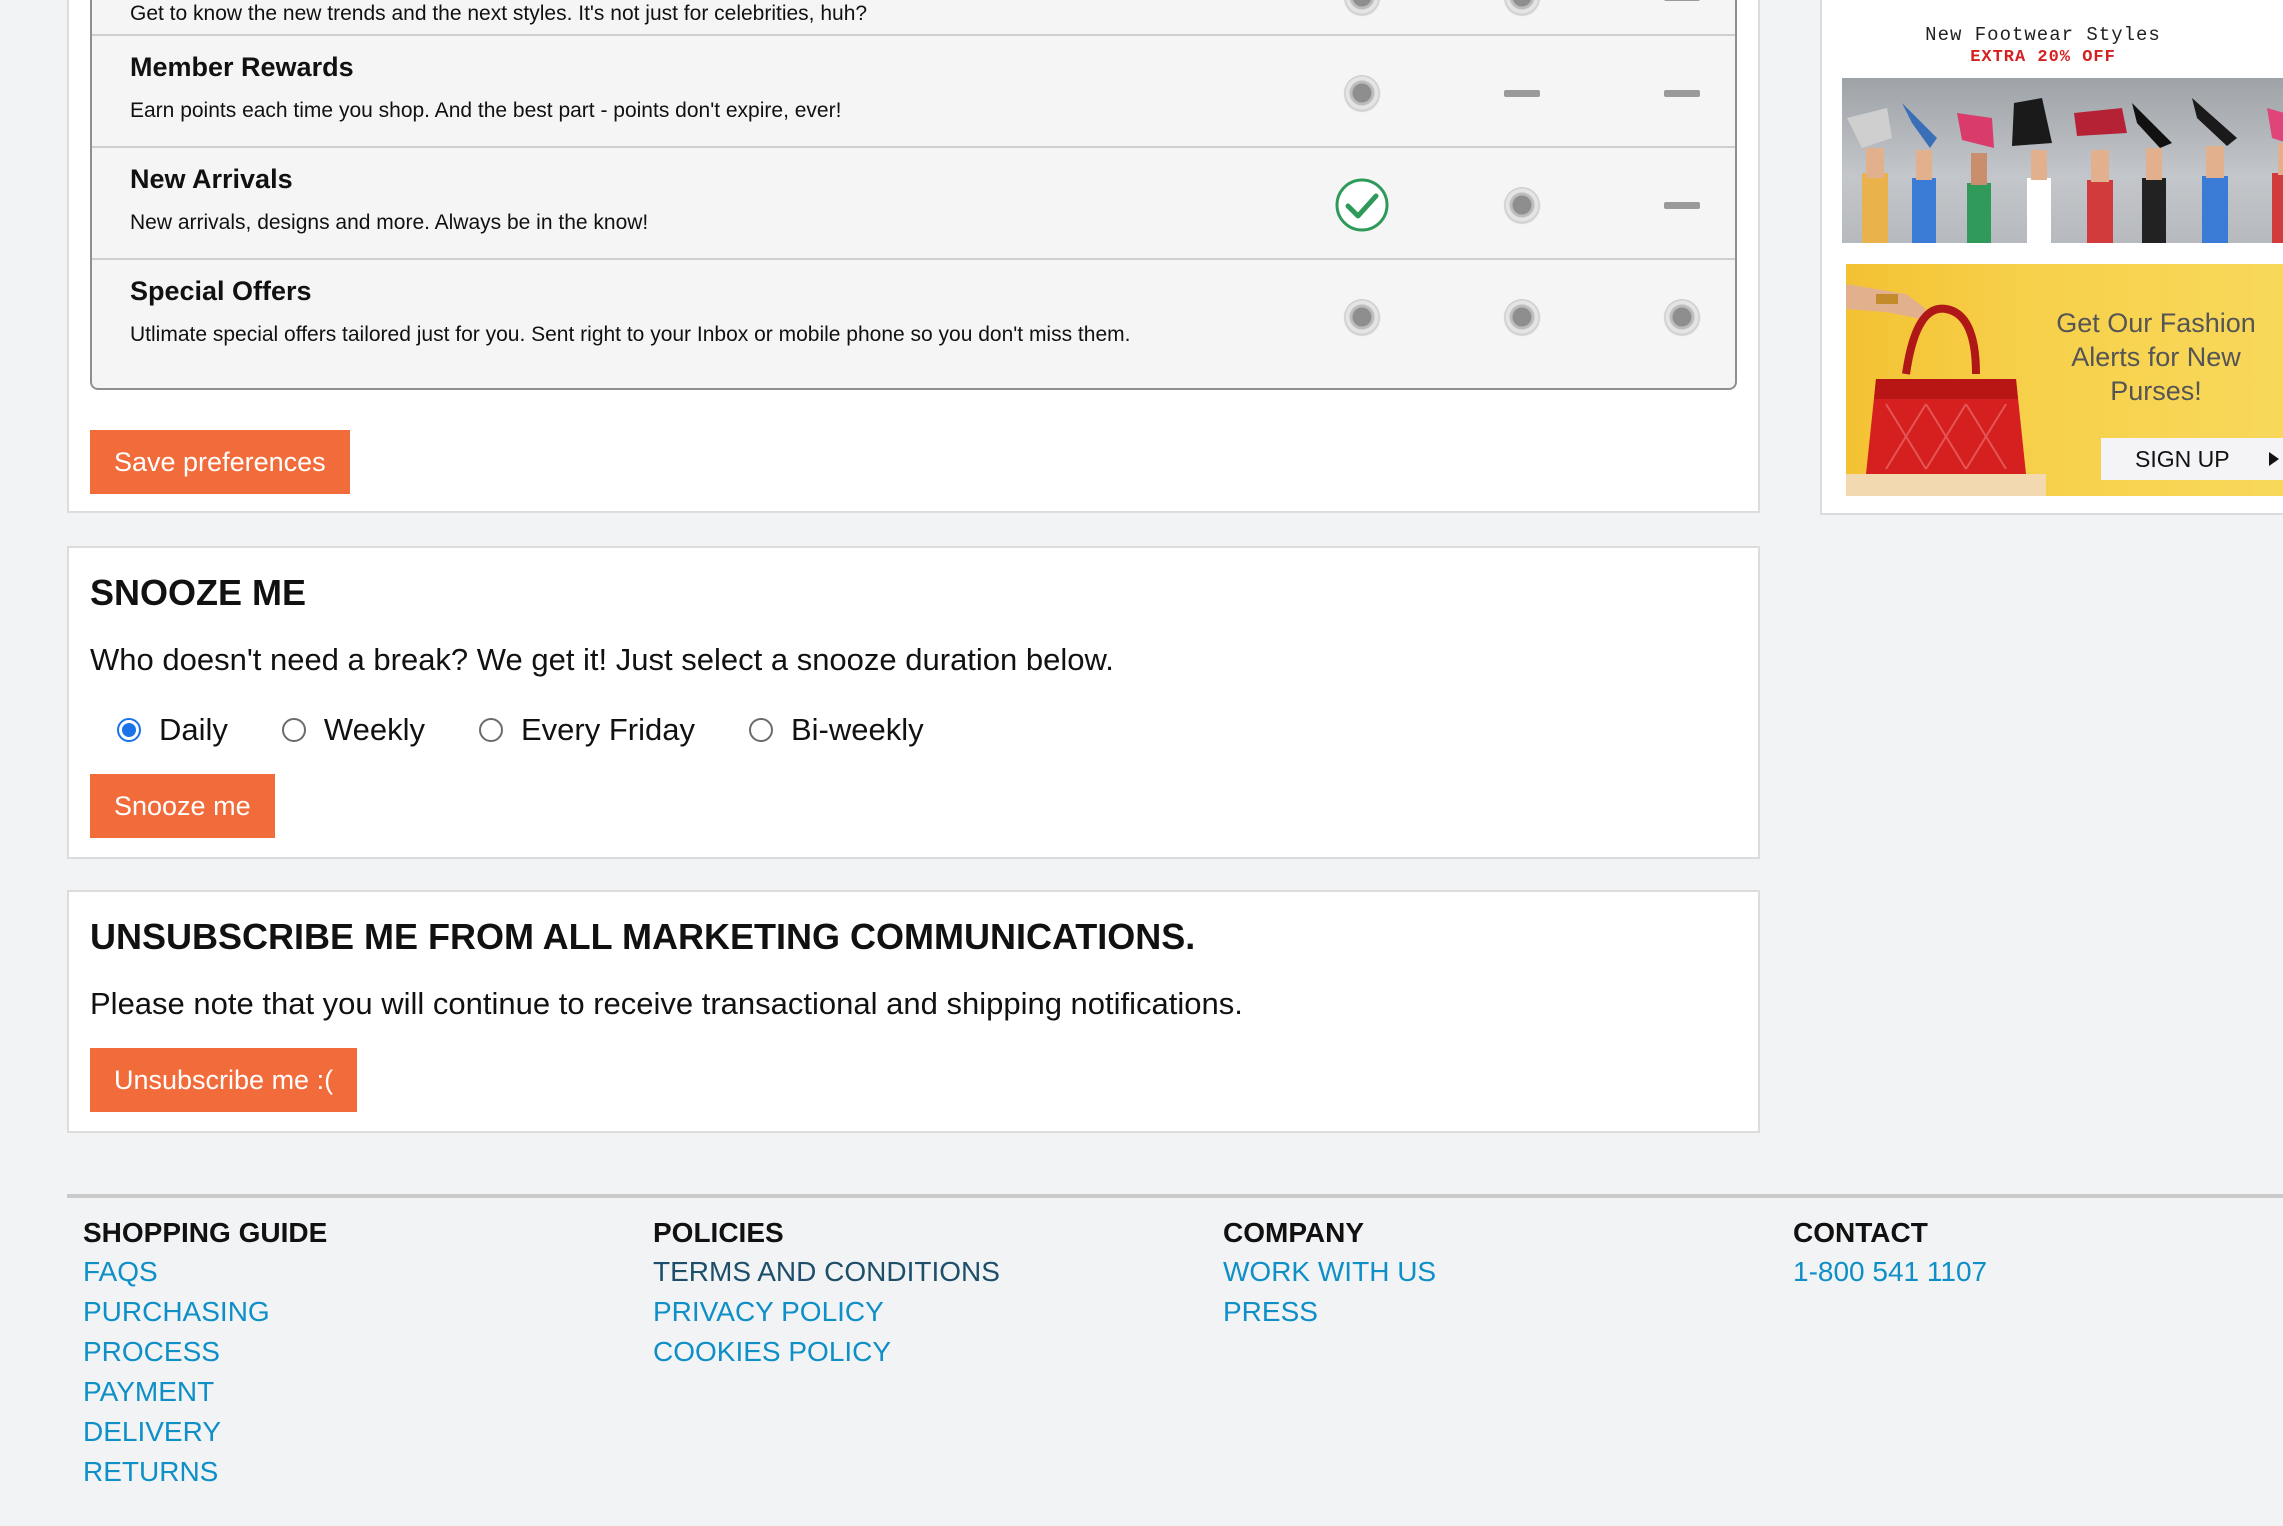 The width and height of the screenshot is (2283, 1526). What do you see at coordinates (1329, 1312) in the screenshot?
I see `footer-link-press: PRESS` at bounding box center [1329, 1312].